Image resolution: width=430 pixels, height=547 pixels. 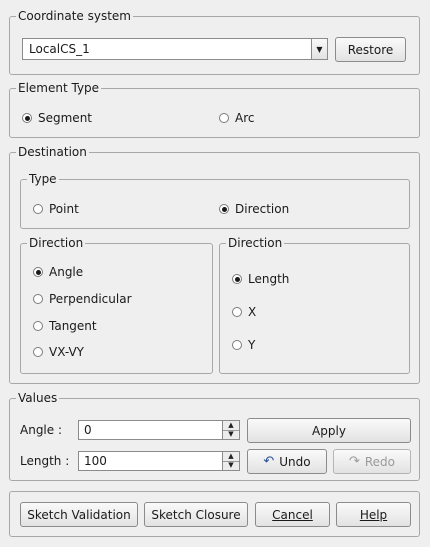 I want to click on radio-angle: Angle, so click(x=58, y=272).